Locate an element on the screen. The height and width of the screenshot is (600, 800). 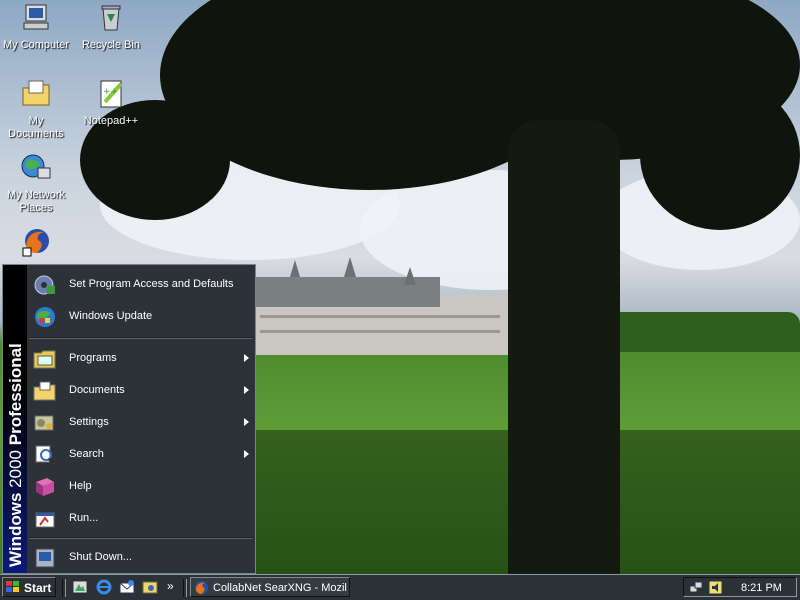
menu-item-label: Windows Update is located at coordinates (111, 316).